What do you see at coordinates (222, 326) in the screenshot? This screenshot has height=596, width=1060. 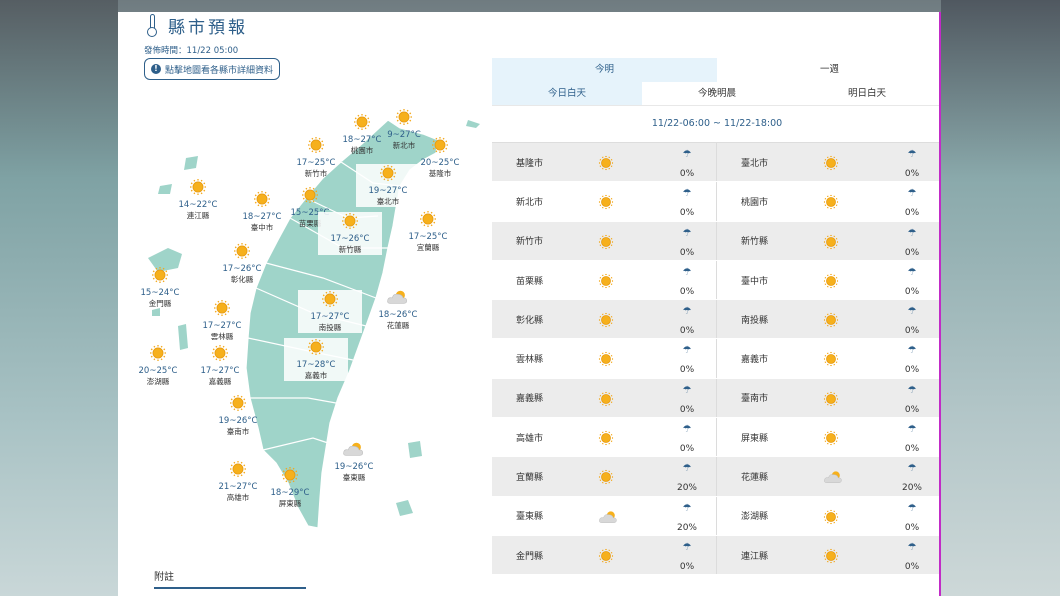 I see `map-city-temp: 17~27°C` at bounding box center [222, 326].